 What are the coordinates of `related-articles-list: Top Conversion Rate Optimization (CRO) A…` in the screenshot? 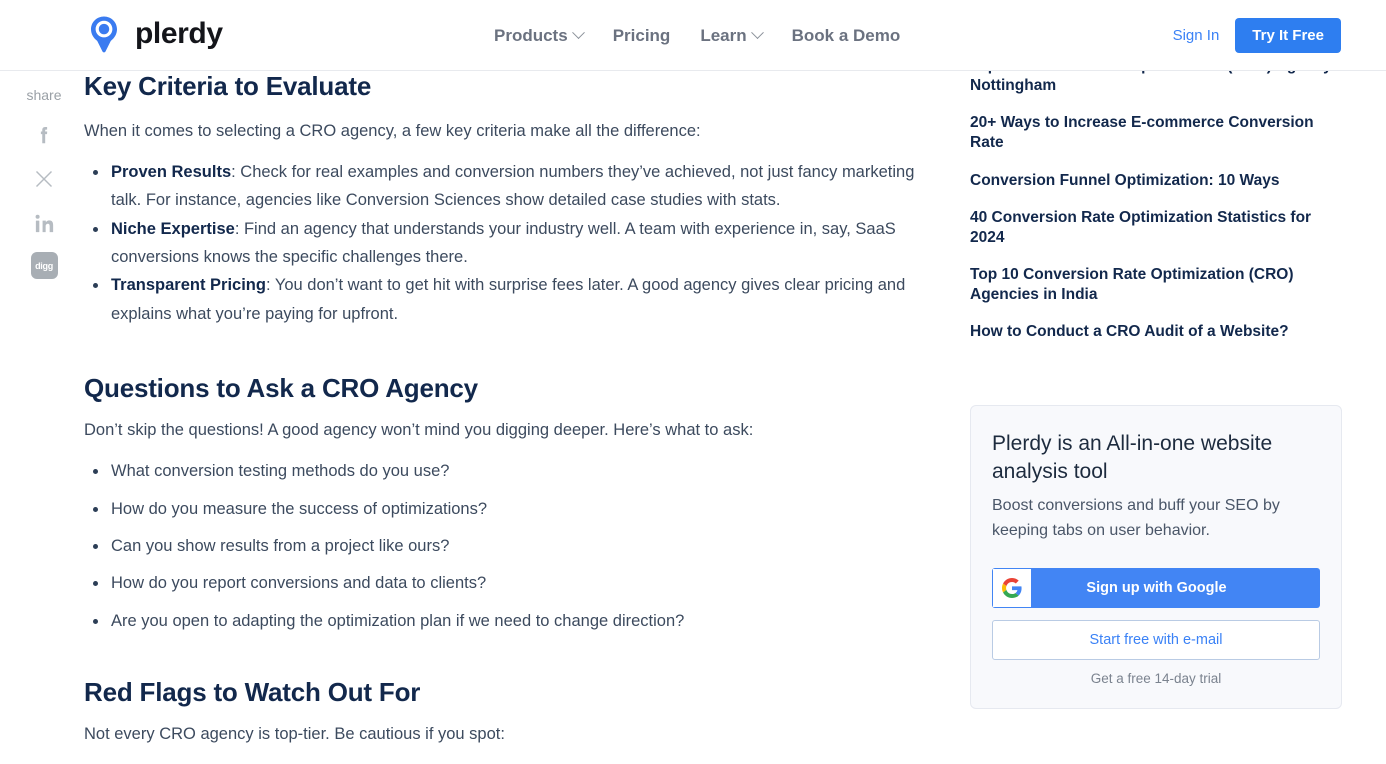 It's located at (1156, 199).